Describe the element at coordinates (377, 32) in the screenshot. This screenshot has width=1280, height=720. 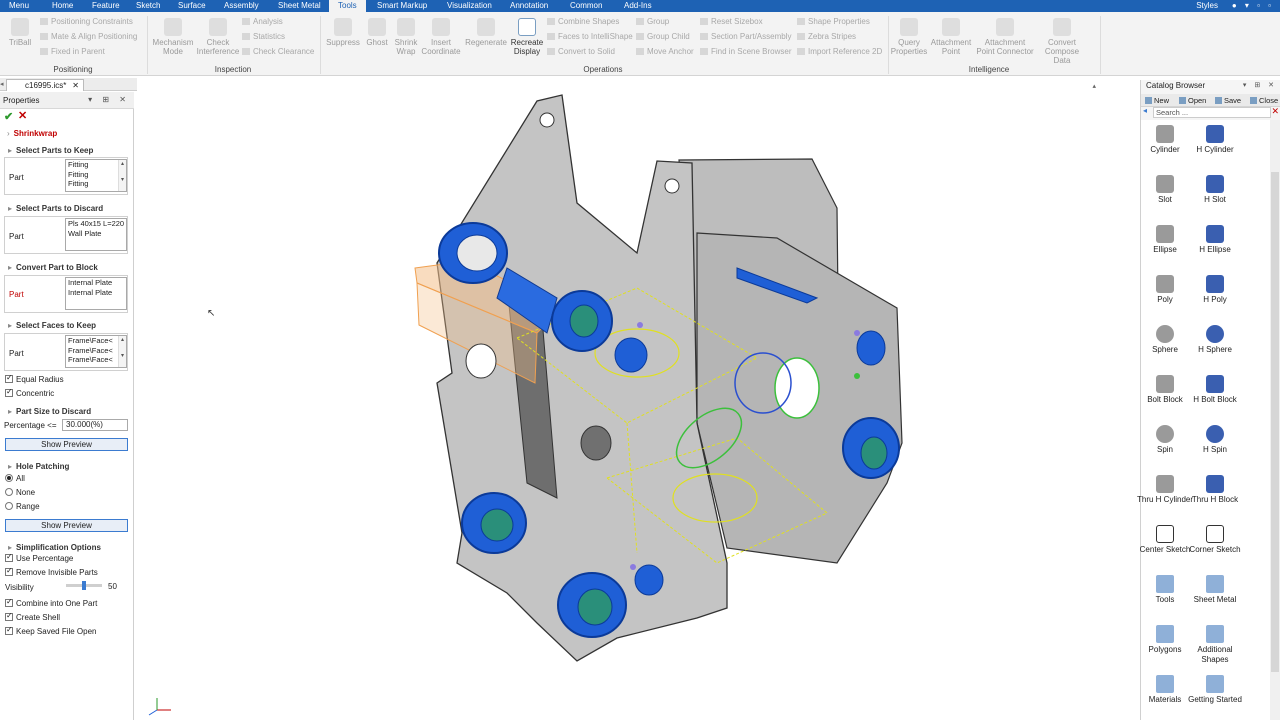
I see `ghost-button: Ghost` at that location.